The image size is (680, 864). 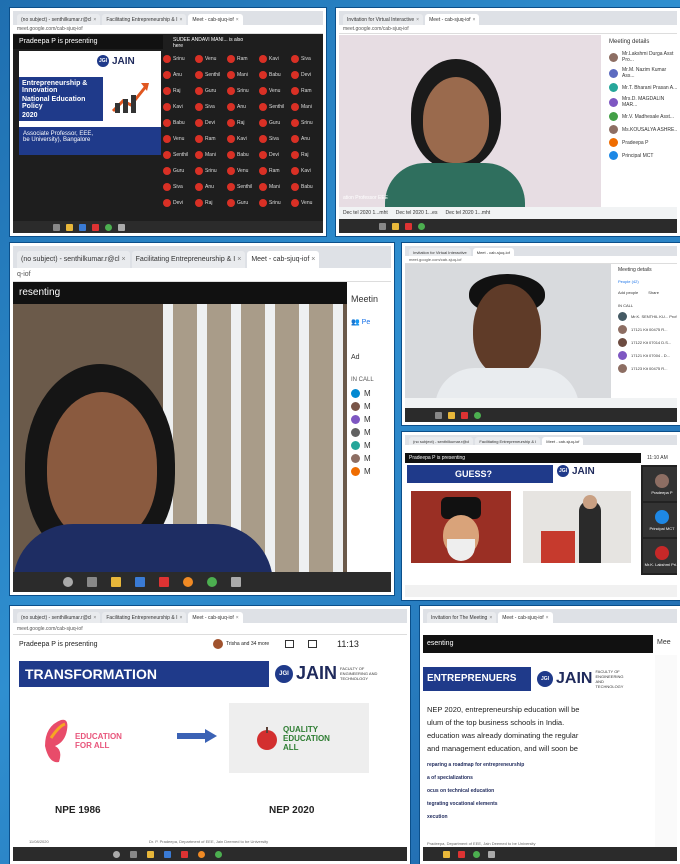 I want to click on browser-tab: Facilitating Entrepreneurship & I, so click(x=508, y=441).